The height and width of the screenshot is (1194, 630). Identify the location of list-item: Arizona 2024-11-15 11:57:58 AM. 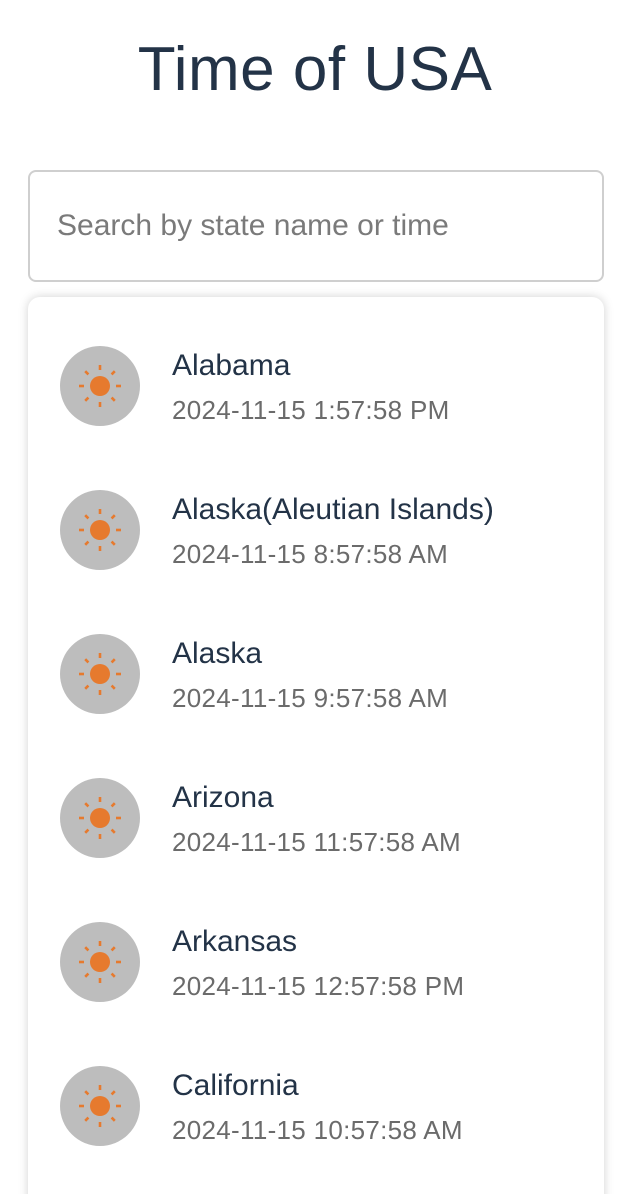
(316, 801).